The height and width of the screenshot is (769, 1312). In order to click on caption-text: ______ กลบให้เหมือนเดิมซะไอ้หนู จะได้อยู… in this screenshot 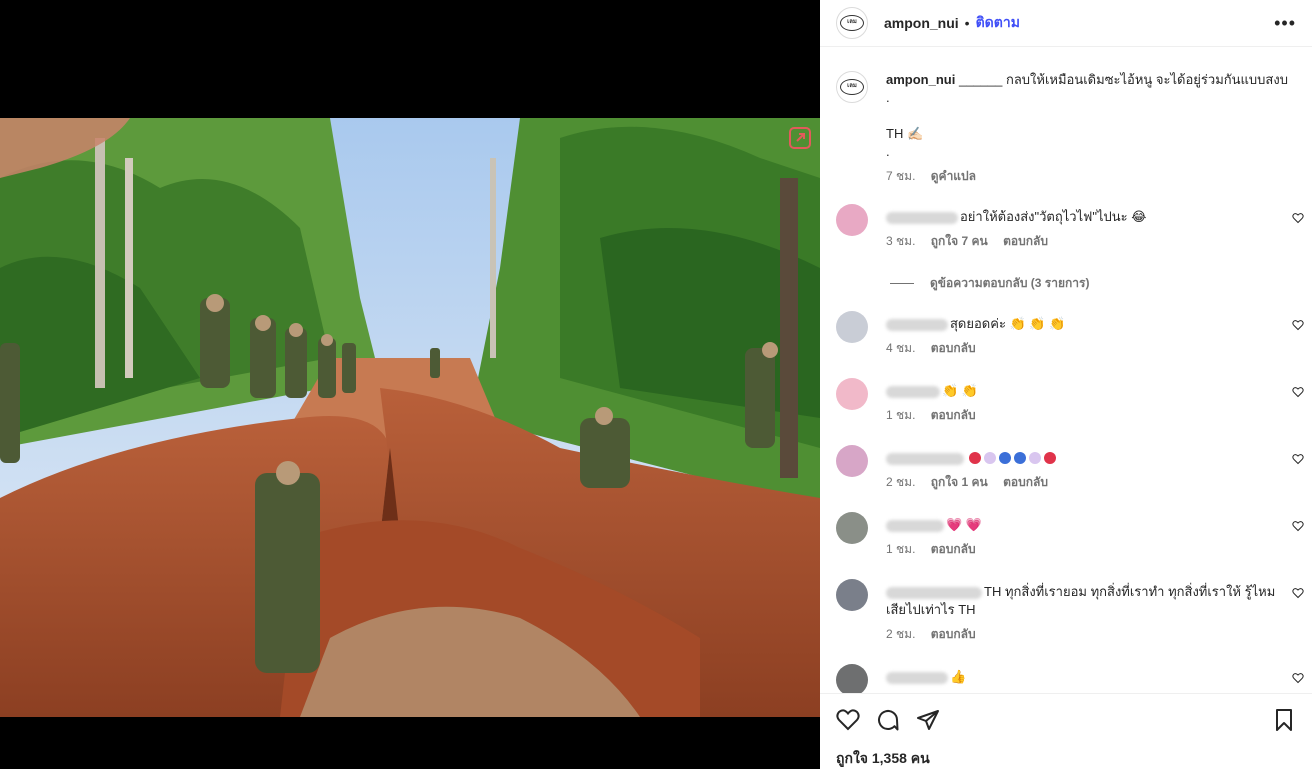, I will do `click(1123, 79)`.